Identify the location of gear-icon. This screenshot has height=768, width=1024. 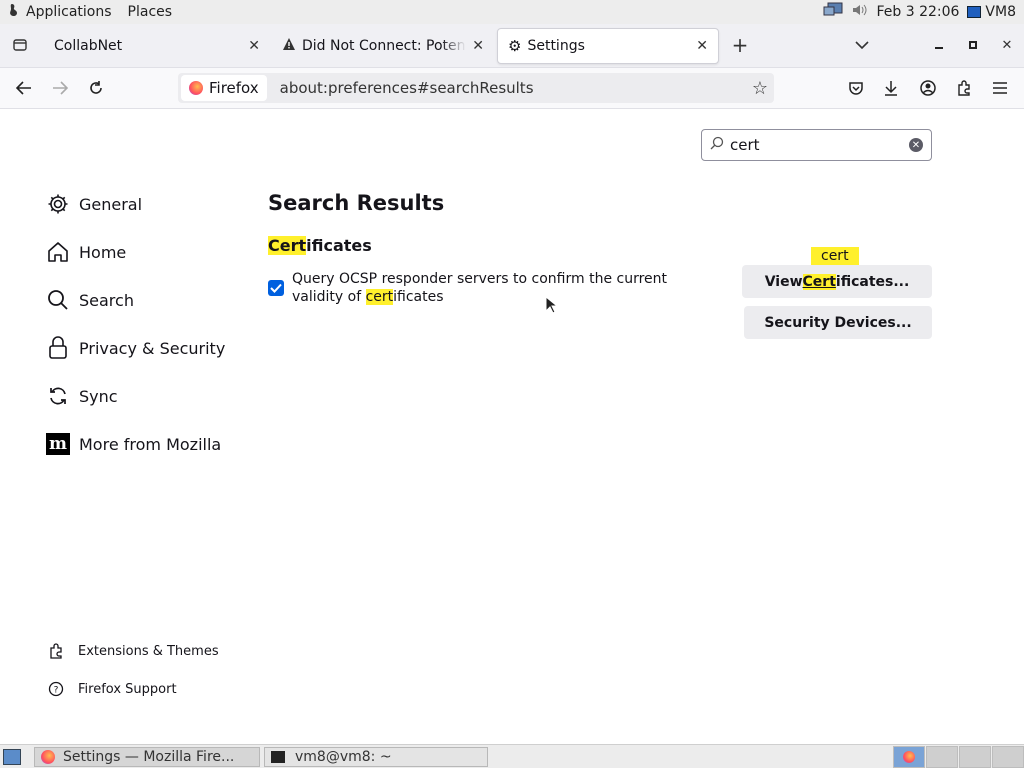
(58, 204).